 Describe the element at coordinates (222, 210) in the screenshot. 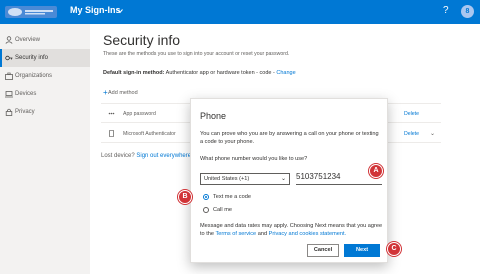

I see `call-me-label: Call me` at that location.